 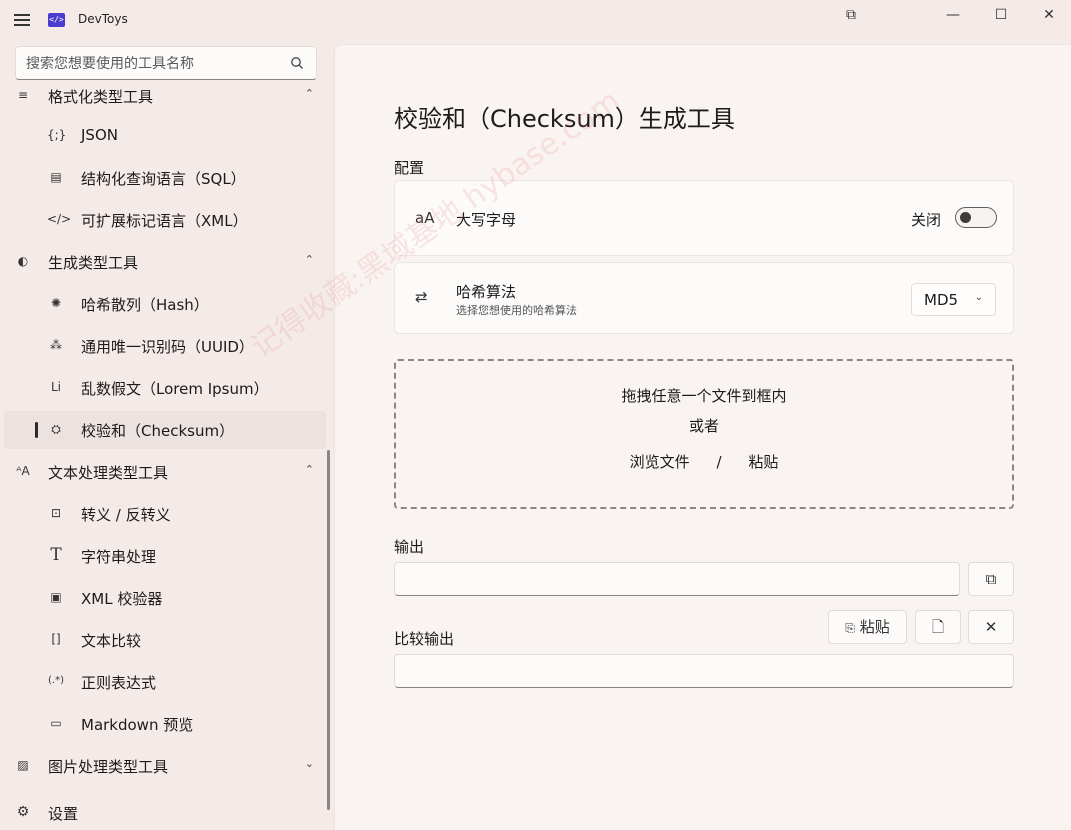 What do you see at coordinates (425, 218) in the screenshot?
I see `uppercase-icon: aA` at bounding box center [425, 218].